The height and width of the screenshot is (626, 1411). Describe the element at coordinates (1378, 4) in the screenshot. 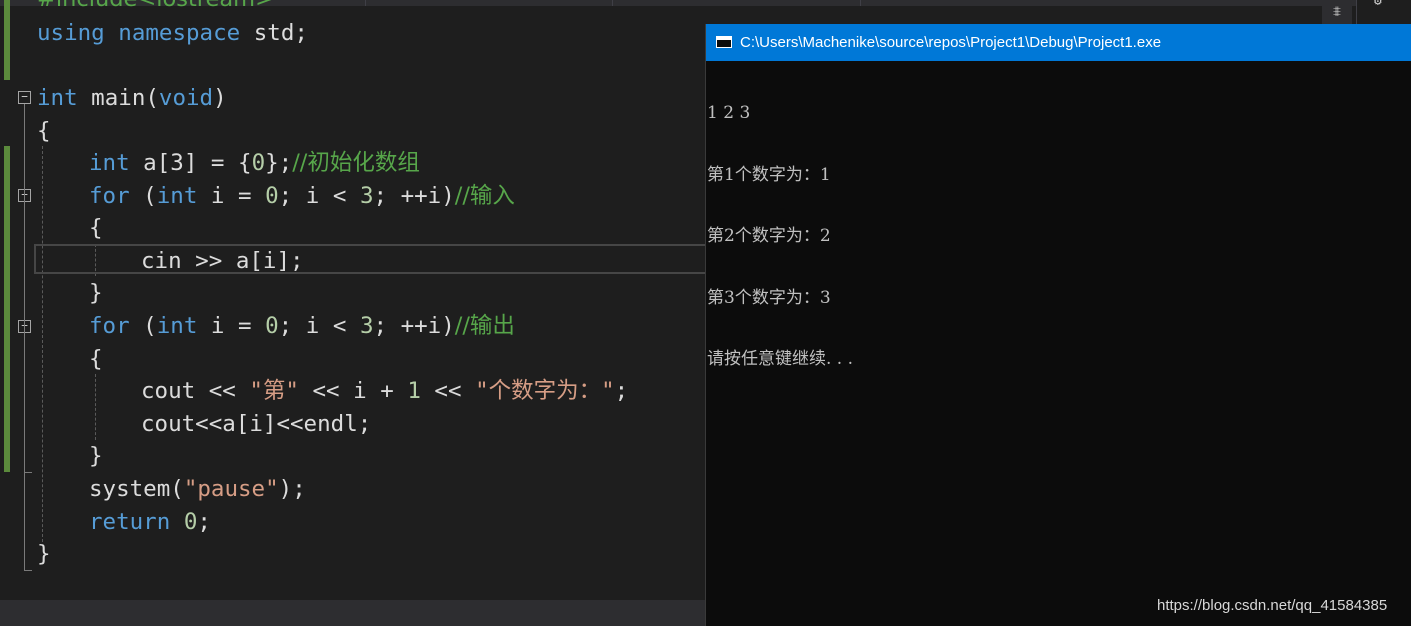

I see `gear-icon: ⚙` at that location.